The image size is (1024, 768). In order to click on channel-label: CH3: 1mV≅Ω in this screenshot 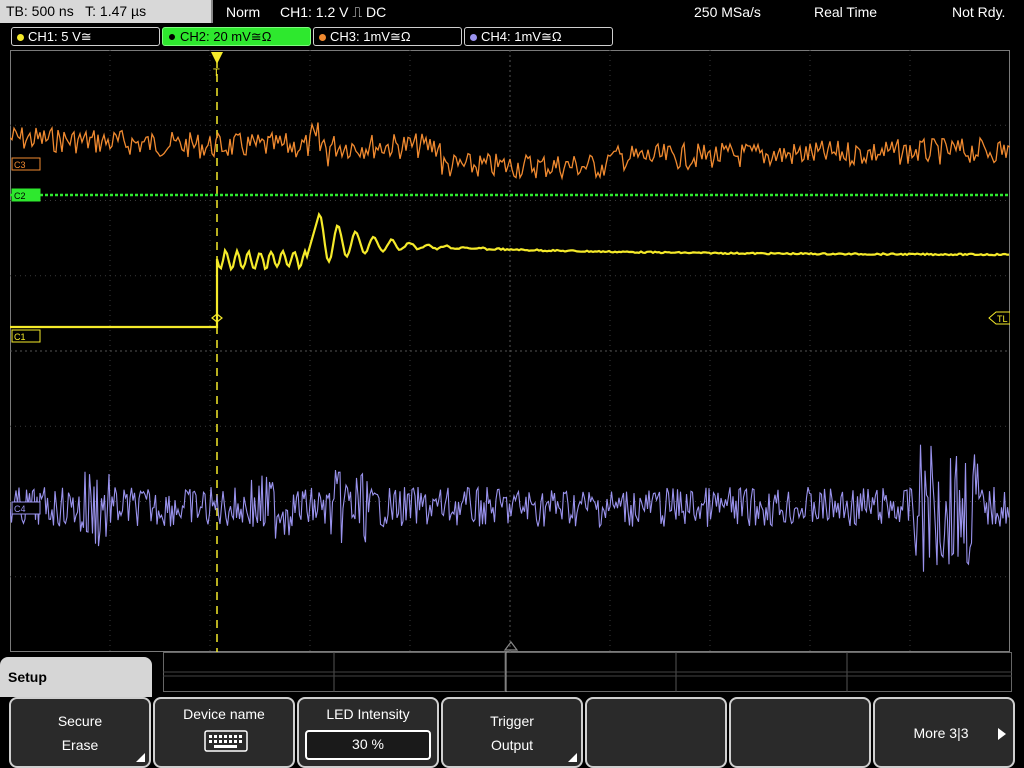, I will do `click(370, 36)`.